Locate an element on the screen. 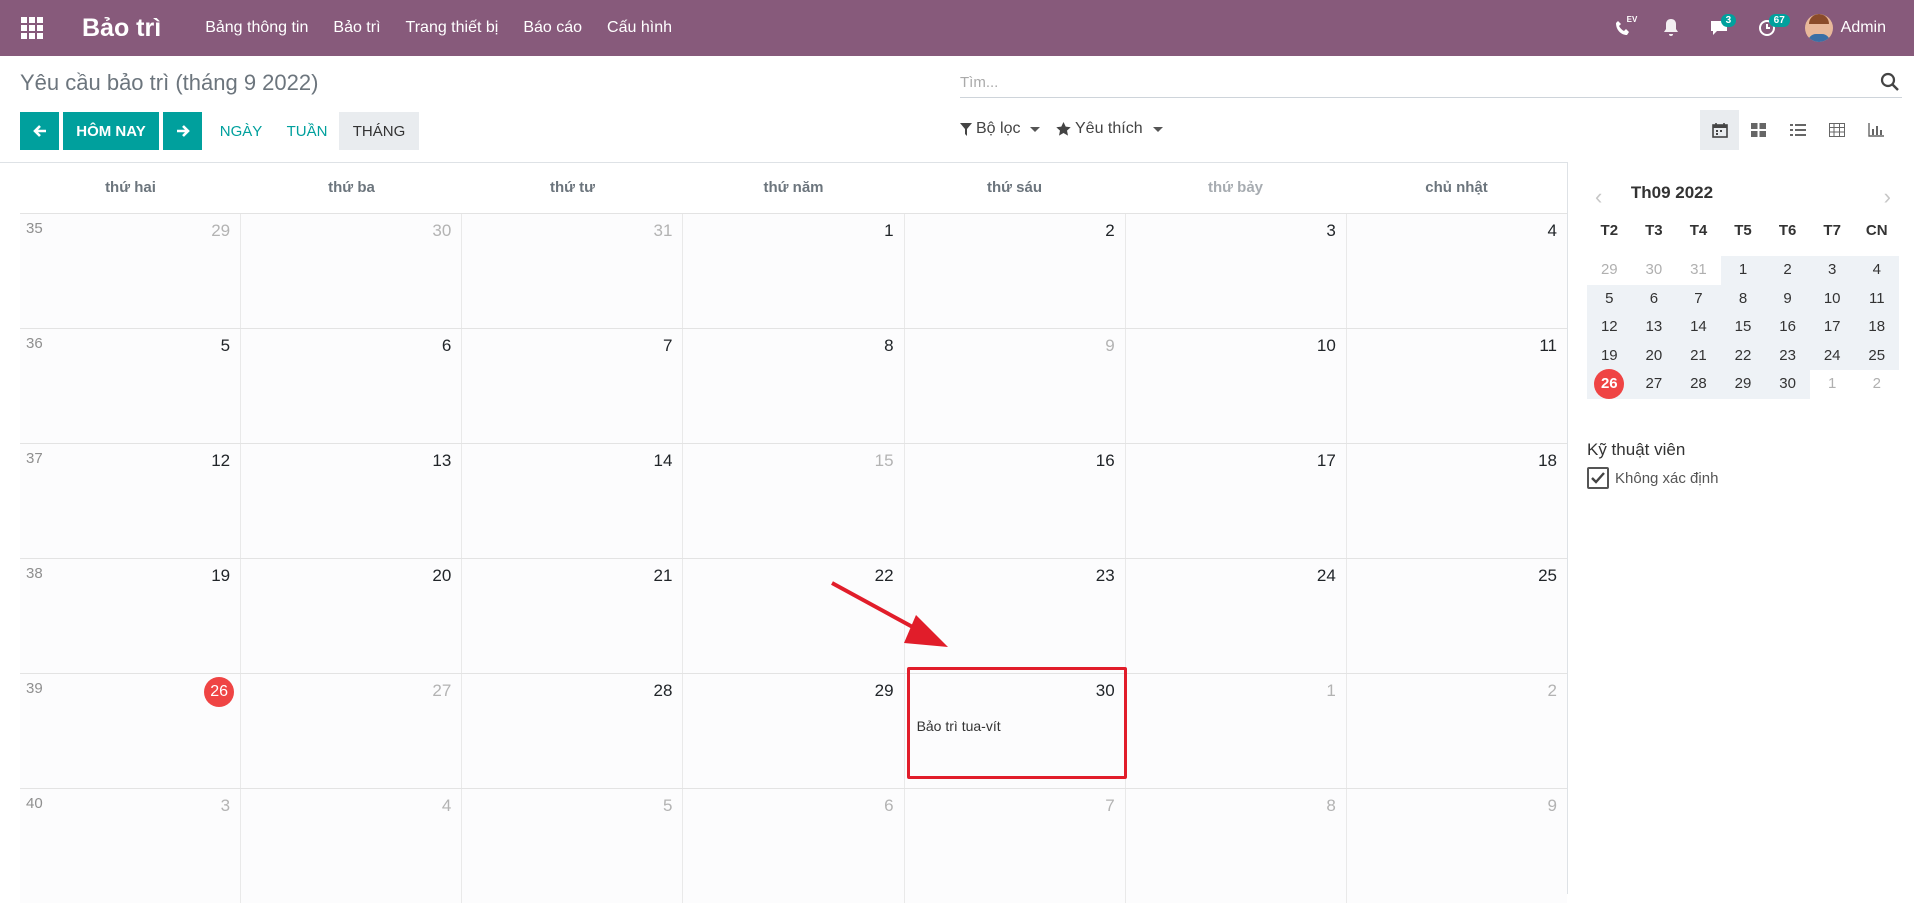 Image resolution: width=1914 pixels, height=903 pixels. graph-view-icon is located at coordinates (1875, 130).